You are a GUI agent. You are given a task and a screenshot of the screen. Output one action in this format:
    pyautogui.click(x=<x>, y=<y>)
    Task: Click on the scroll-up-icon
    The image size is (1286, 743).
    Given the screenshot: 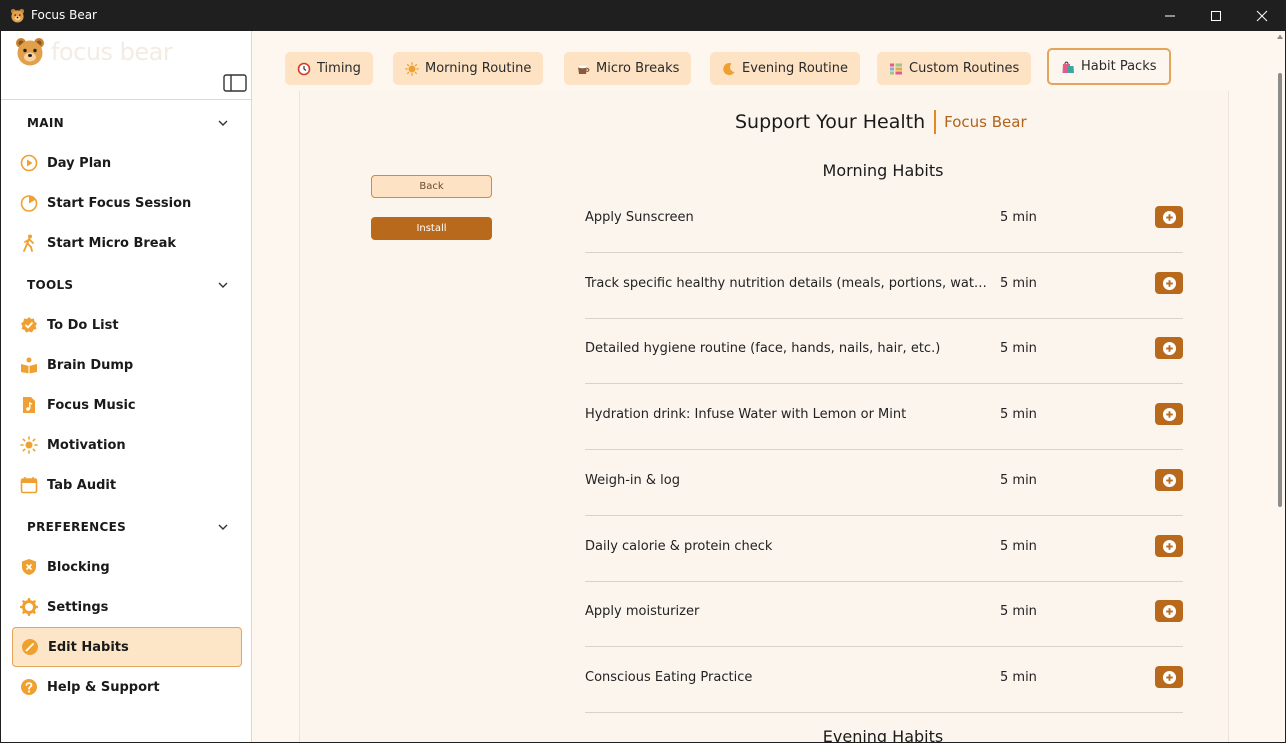 What is the action you would take?
    pyautogui.click(x=1280, y=37)
    